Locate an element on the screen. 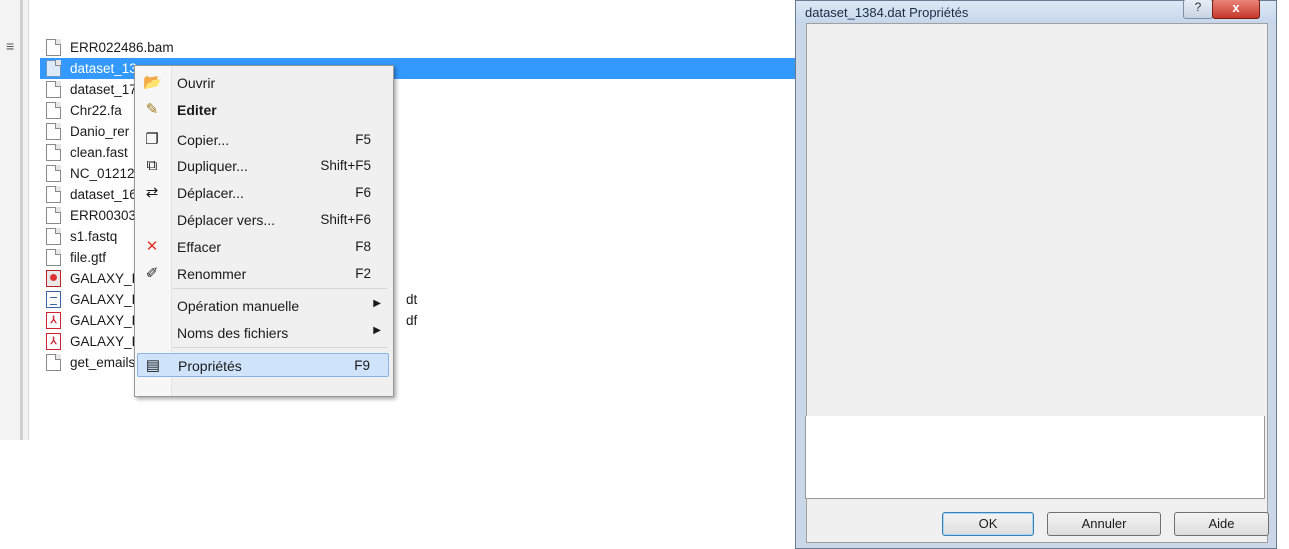 This screenshot has height=549, width=1289. file-name: ERR00303 is located at coordinates (103, 215).